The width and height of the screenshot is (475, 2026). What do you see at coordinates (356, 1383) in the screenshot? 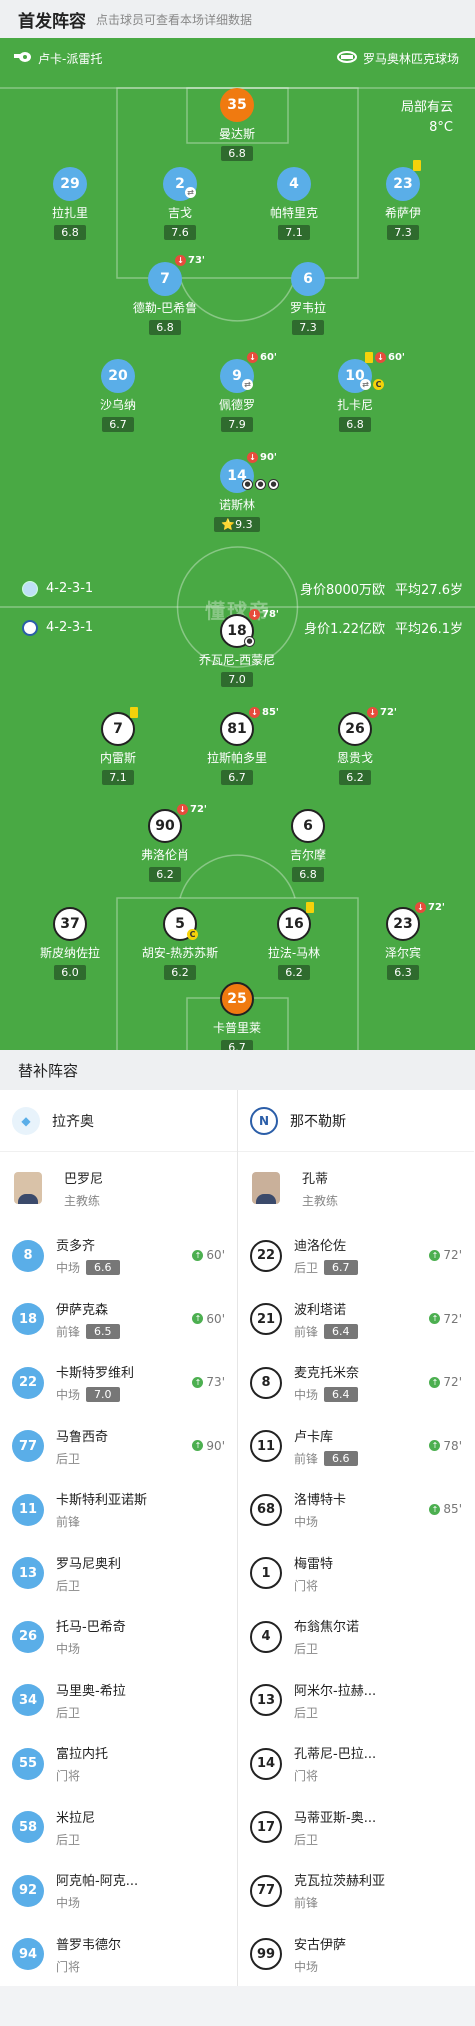
I see `sub-player-row: 8 麦克托米奈 中场 6.4 ↑ 72'` at bounding box center [356, 1383].